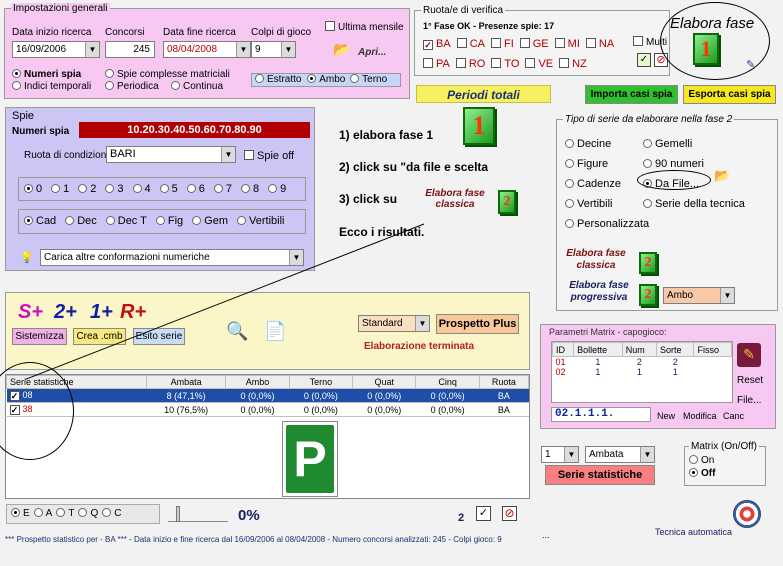 The image size is (783, 566). I want to click on ruota-select: BARI ▼, so click(171, 154).